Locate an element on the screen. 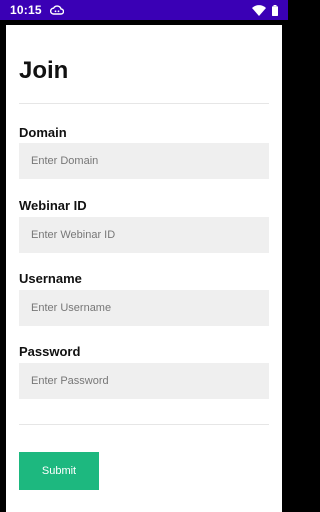  username-input is located at coordinates (144, 308).